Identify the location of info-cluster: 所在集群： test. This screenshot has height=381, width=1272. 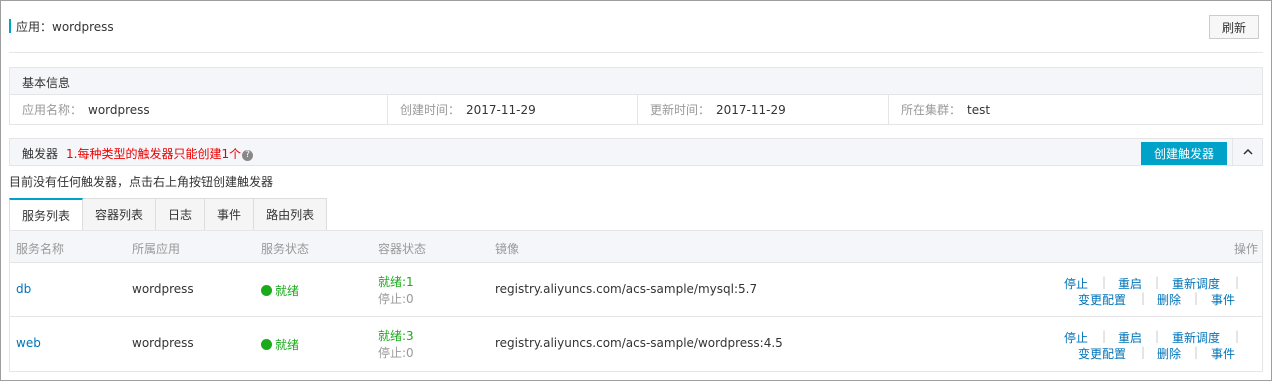
(1075, 109).